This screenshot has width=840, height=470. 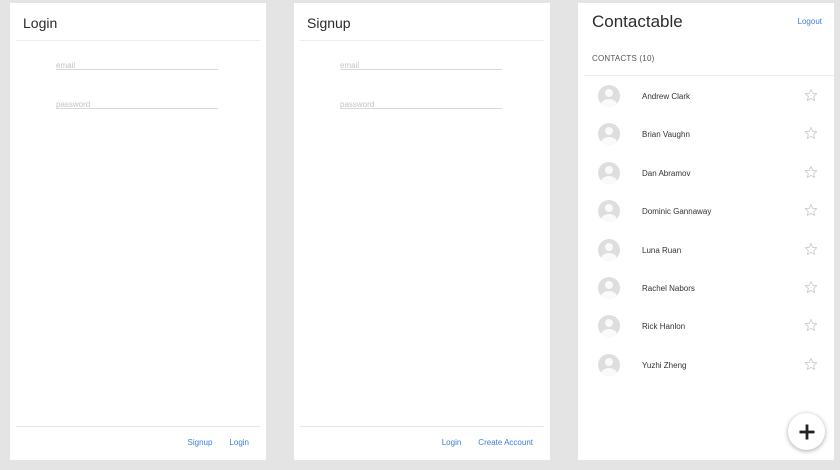 What do you see at coordinates (200, 442) in the screenshot?
I see `signup-button: Signup` at bounding box center [200, 442].